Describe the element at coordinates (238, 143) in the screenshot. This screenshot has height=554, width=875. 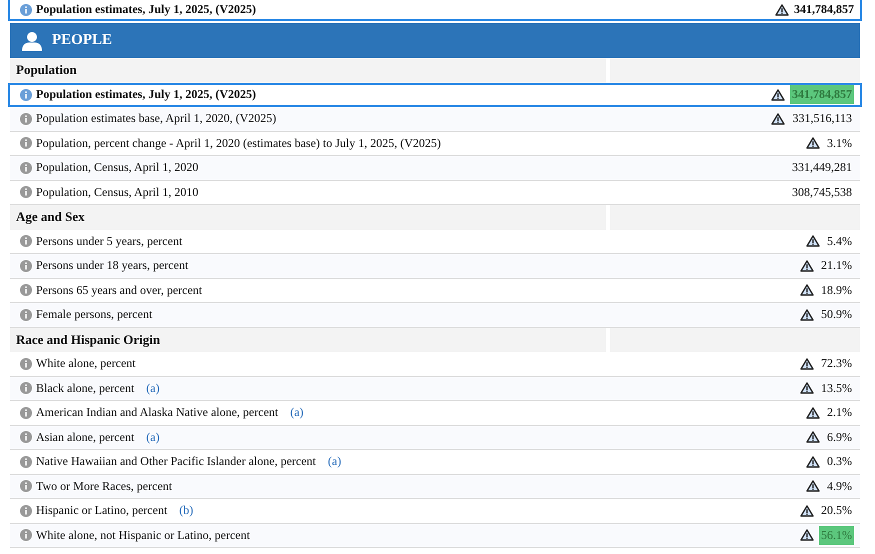
I see `fact-label: Population, percent change - April 1, 2020 (estimates base) to July 1, 2025, (V2025)` at that location.